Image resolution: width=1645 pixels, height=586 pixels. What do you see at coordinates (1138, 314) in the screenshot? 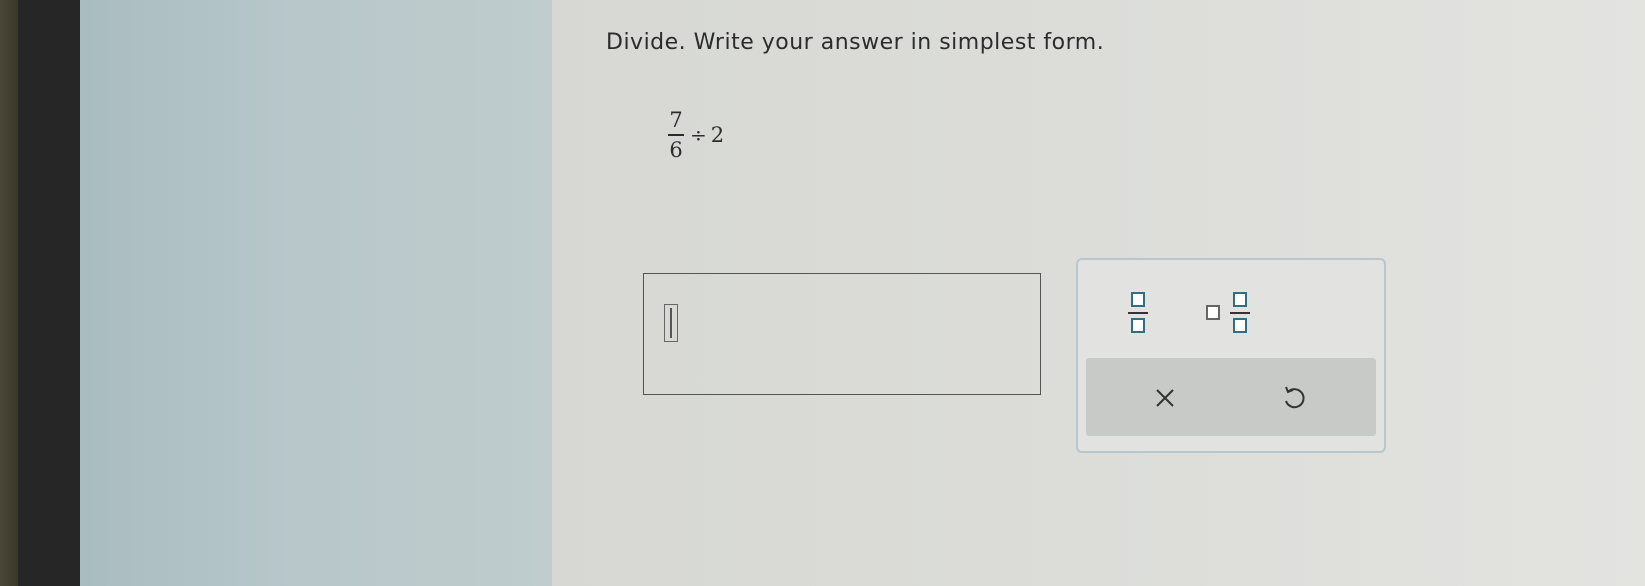
I see `fraction-template-button` at bounding box center [1138, 314].